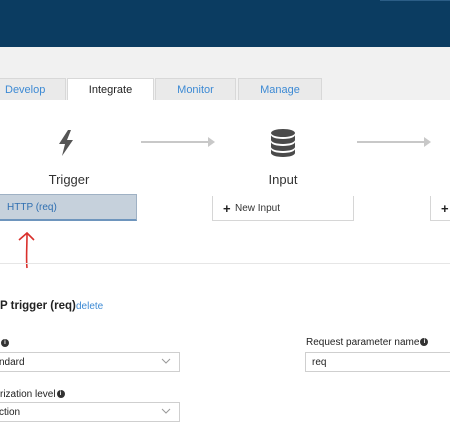  What do you see at coordinates (12, 362) in the screenshot?
I see `mode-select-value: ndard` at bounding box center [12, 362].